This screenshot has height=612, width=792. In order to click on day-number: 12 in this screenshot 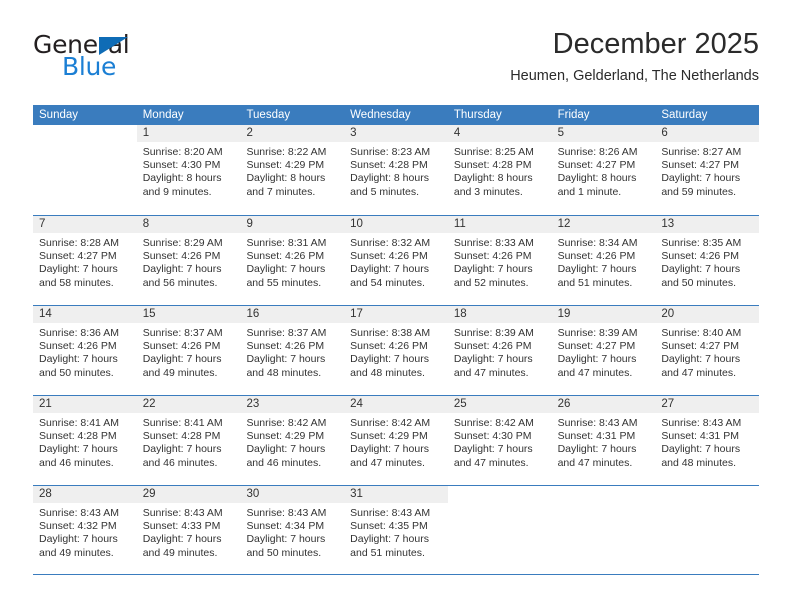, I will do `click(603, 224)`.